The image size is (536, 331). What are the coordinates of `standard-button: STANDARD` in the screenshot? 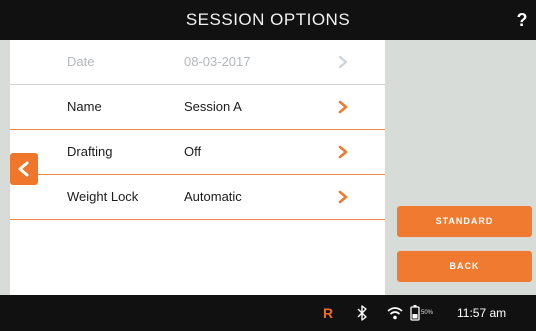 It's located at (464, 221).